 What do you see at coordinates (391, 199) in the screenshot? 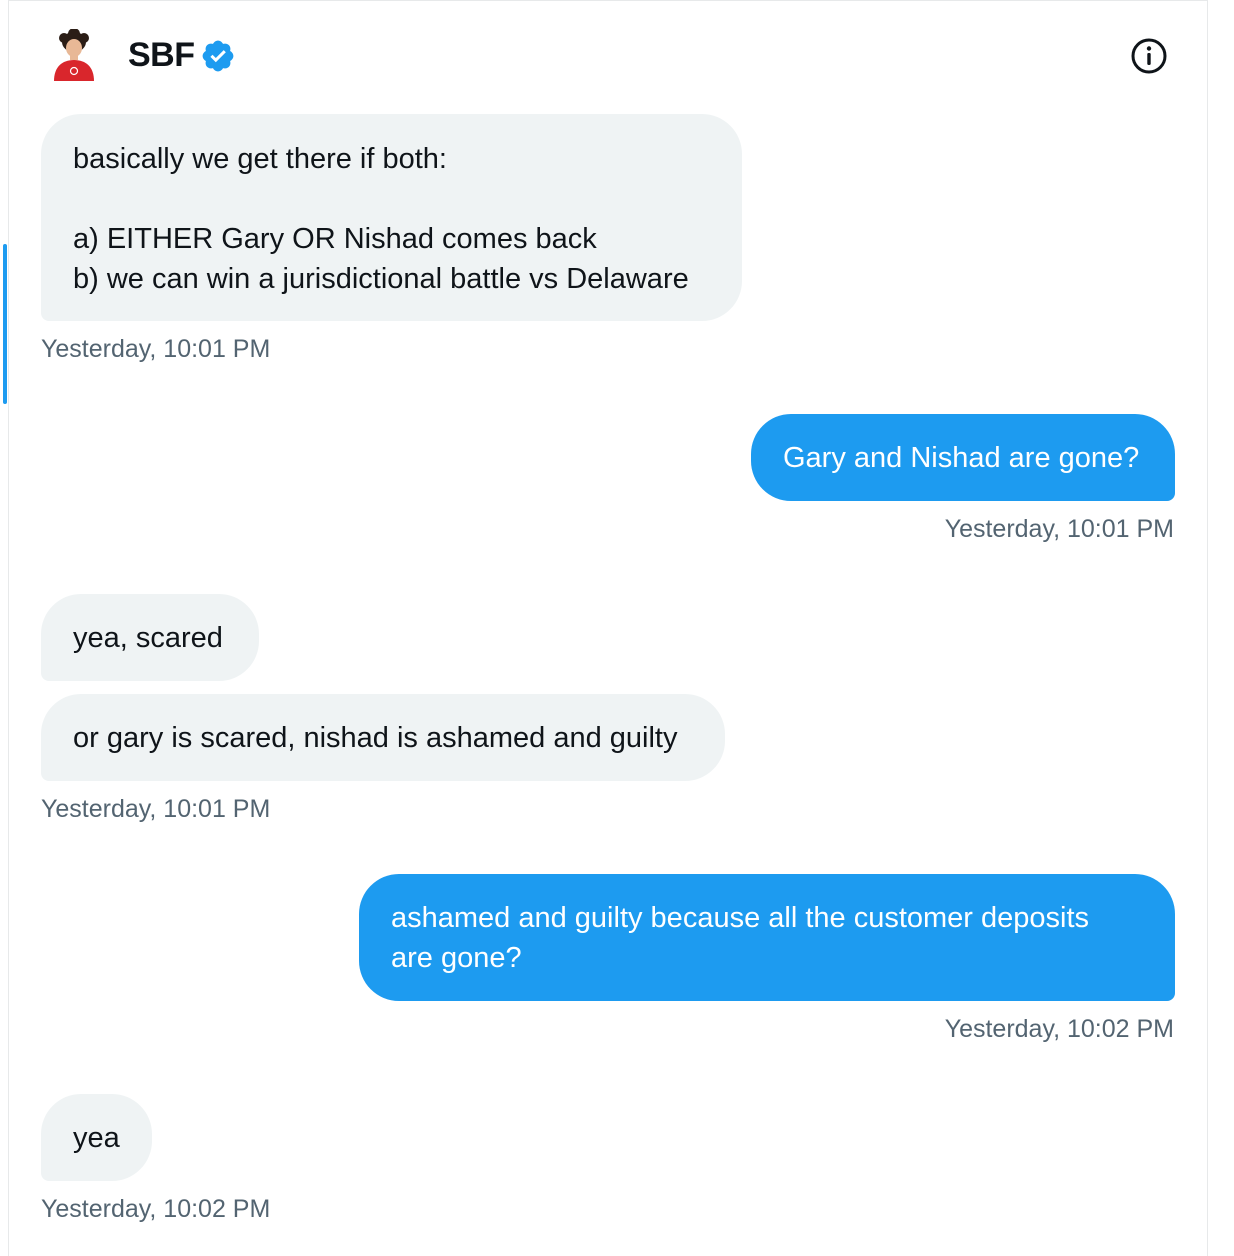
I see `message-text` at bounding box center [391, 199].